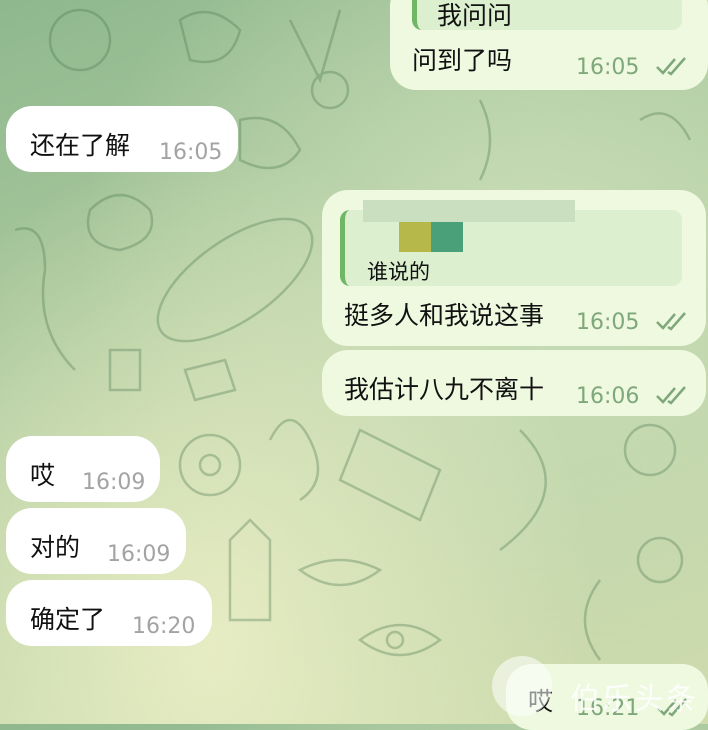  I want to click on message-bubble-outgoing: 我估计八九不离十 16:06, so click(514, 383).